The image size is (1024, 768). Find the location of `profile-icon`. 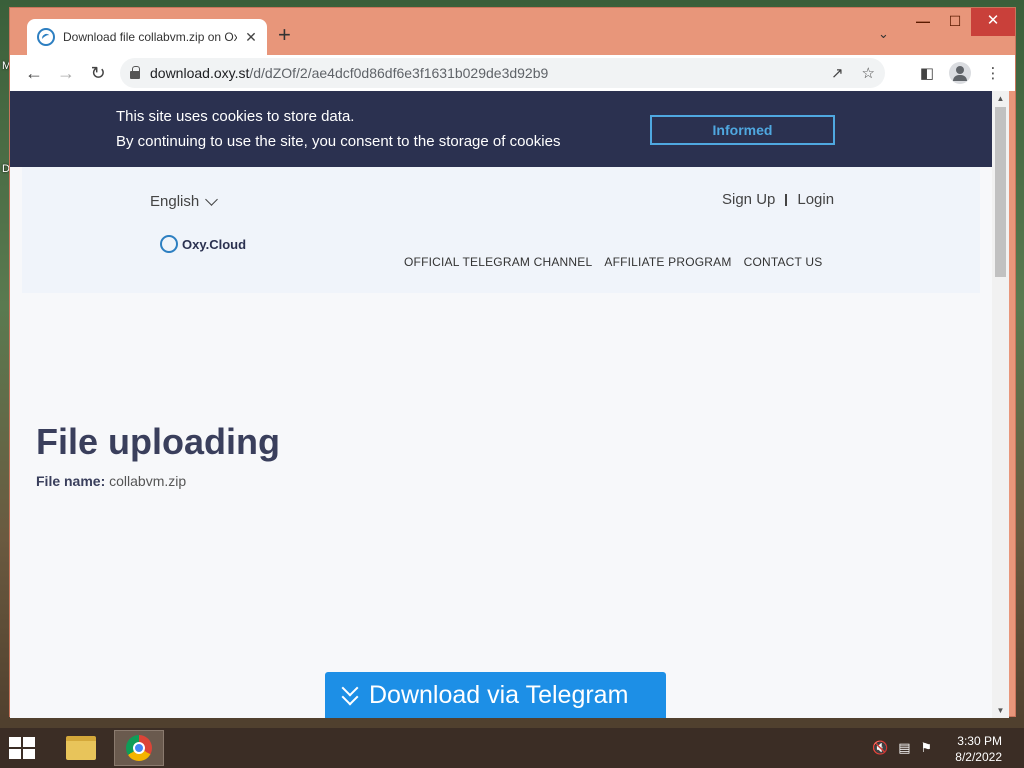

profile-icon is located at coordinates (960, 73).